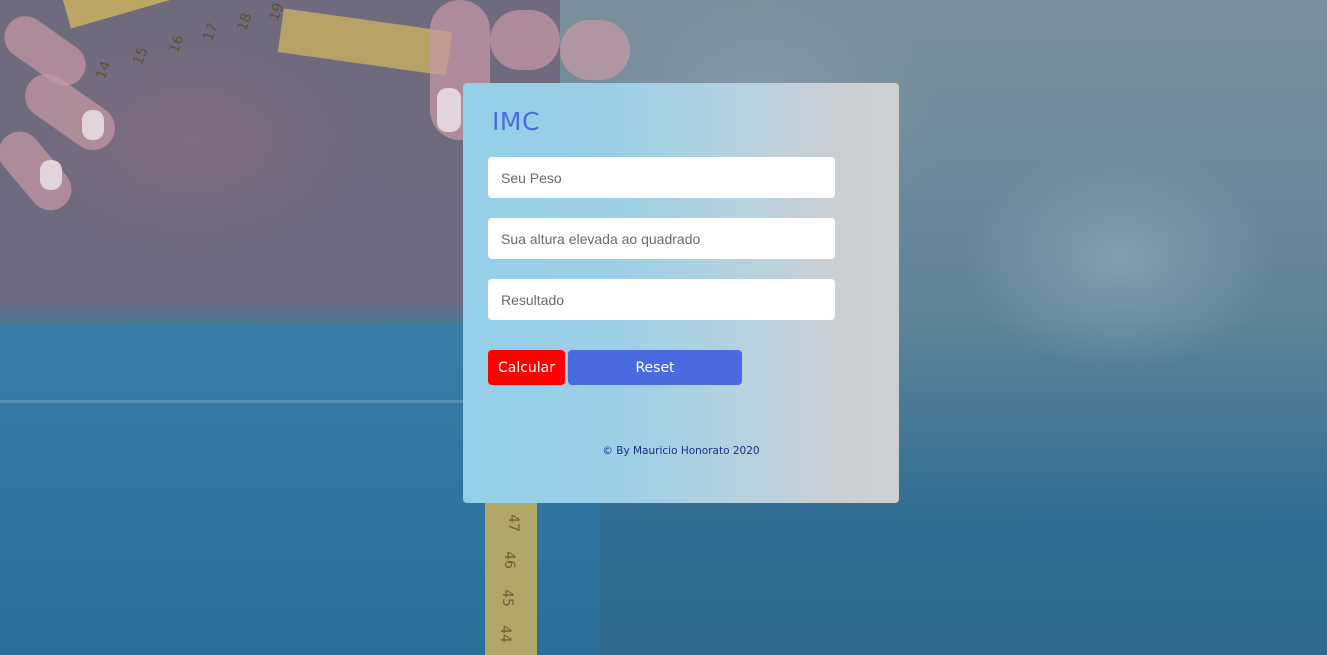  What do you see at coordinates (512, 523) in the screenshot?
I see `tape-number: 47` at bounding box center [512, 523].